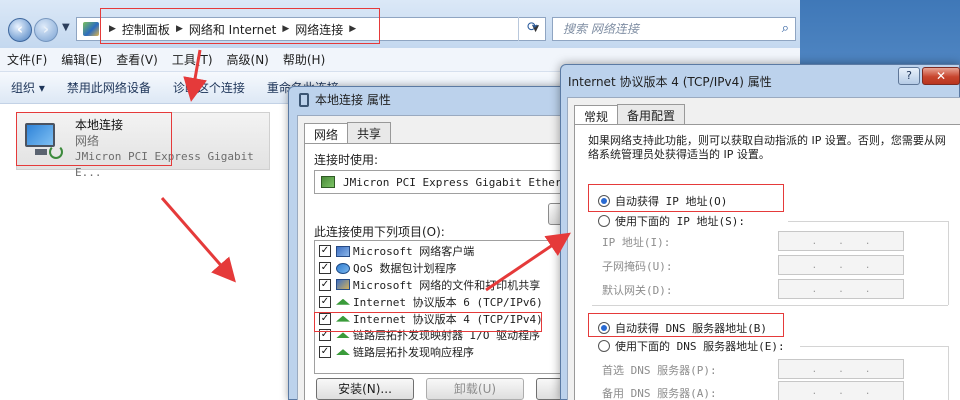 This screenshot has width=960, height=400. Describe the element at coordinates (428, 322) in the screenshot. I see `annotation-box-ipv4-item` at that location.